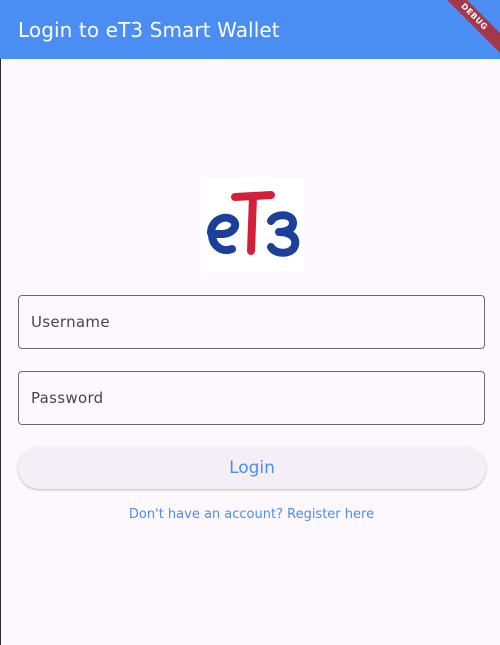  What do you see at coordinates (250, 514) in the screenshot?
I see `register-link: Don't have an account? Register here` at bounding box center [250, 514].